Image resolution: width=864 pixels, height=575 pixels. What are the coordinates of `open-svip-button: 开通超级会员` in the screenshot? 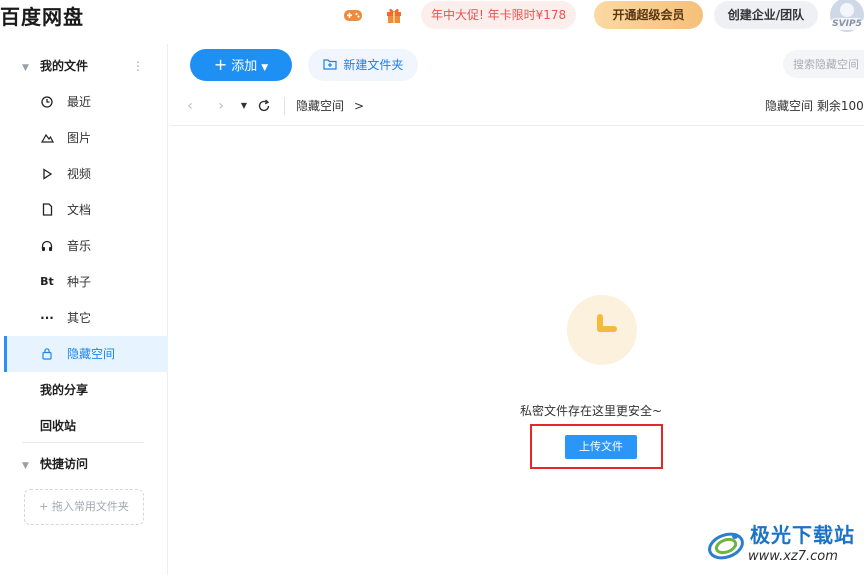 It's located at (648, 15).